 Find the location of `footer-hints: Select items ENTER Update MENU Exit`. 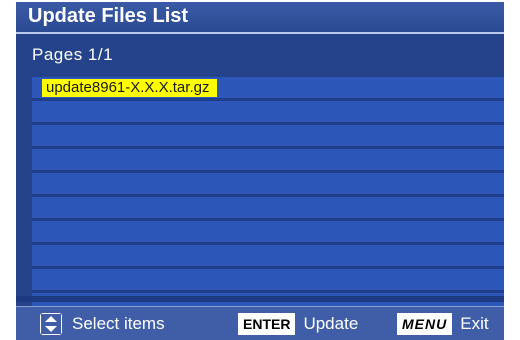

footer-hints: Select items ENTER Update MENU Exit is located at coordinates (260, 323).